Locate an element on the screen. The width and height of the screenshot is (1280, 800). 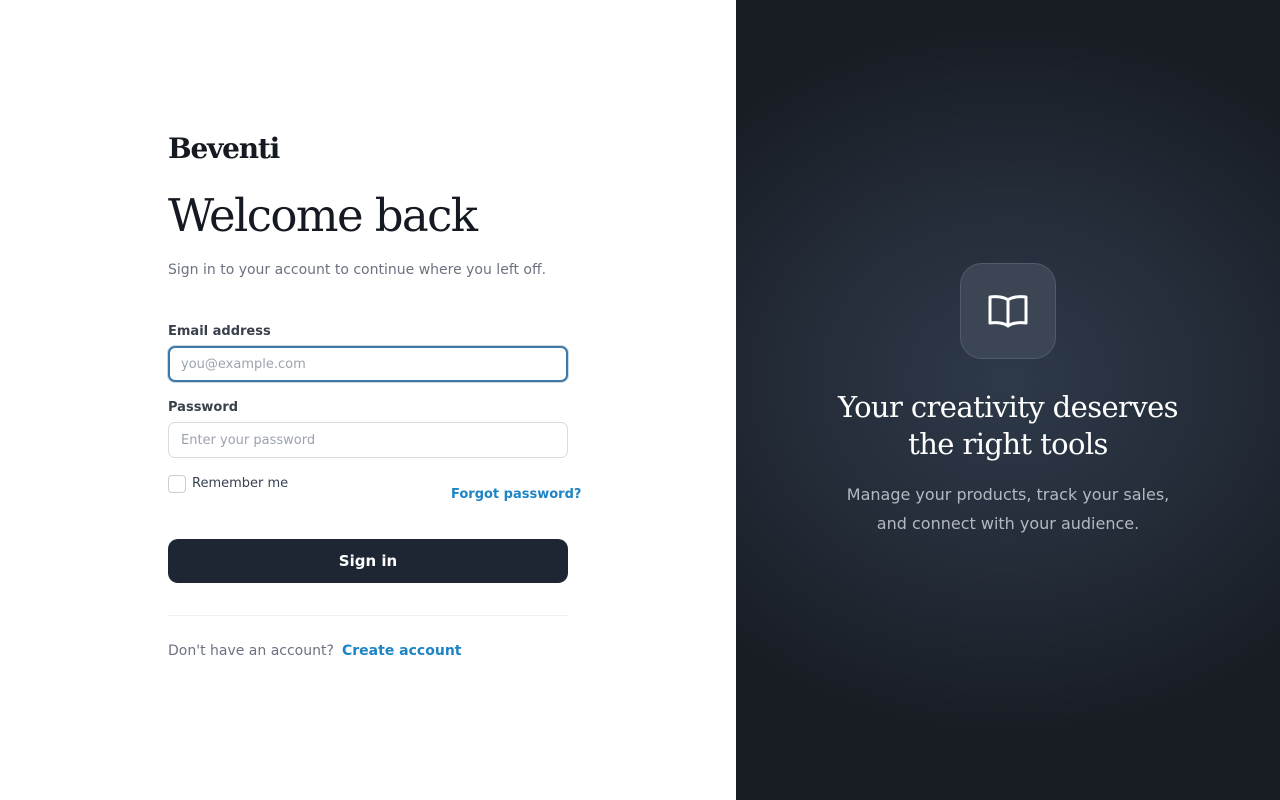
remember-me-label: Remember me is located at coordinates (240, 484).